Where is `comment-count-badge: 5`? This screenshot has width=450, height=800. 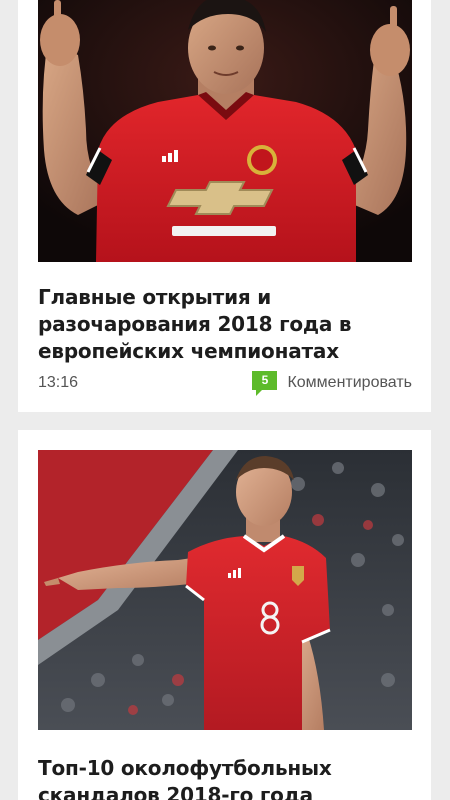
comment-count-badge: 5 is located at coordinates (265, 383).